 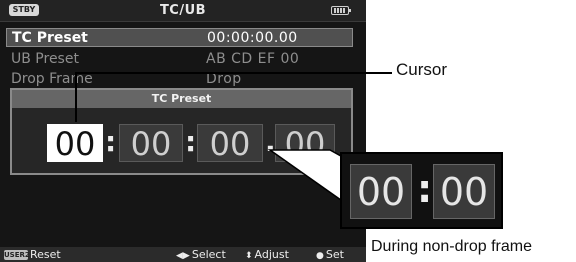 I want to click on inset-seconds-field: 00, so click(x=381, y=191).